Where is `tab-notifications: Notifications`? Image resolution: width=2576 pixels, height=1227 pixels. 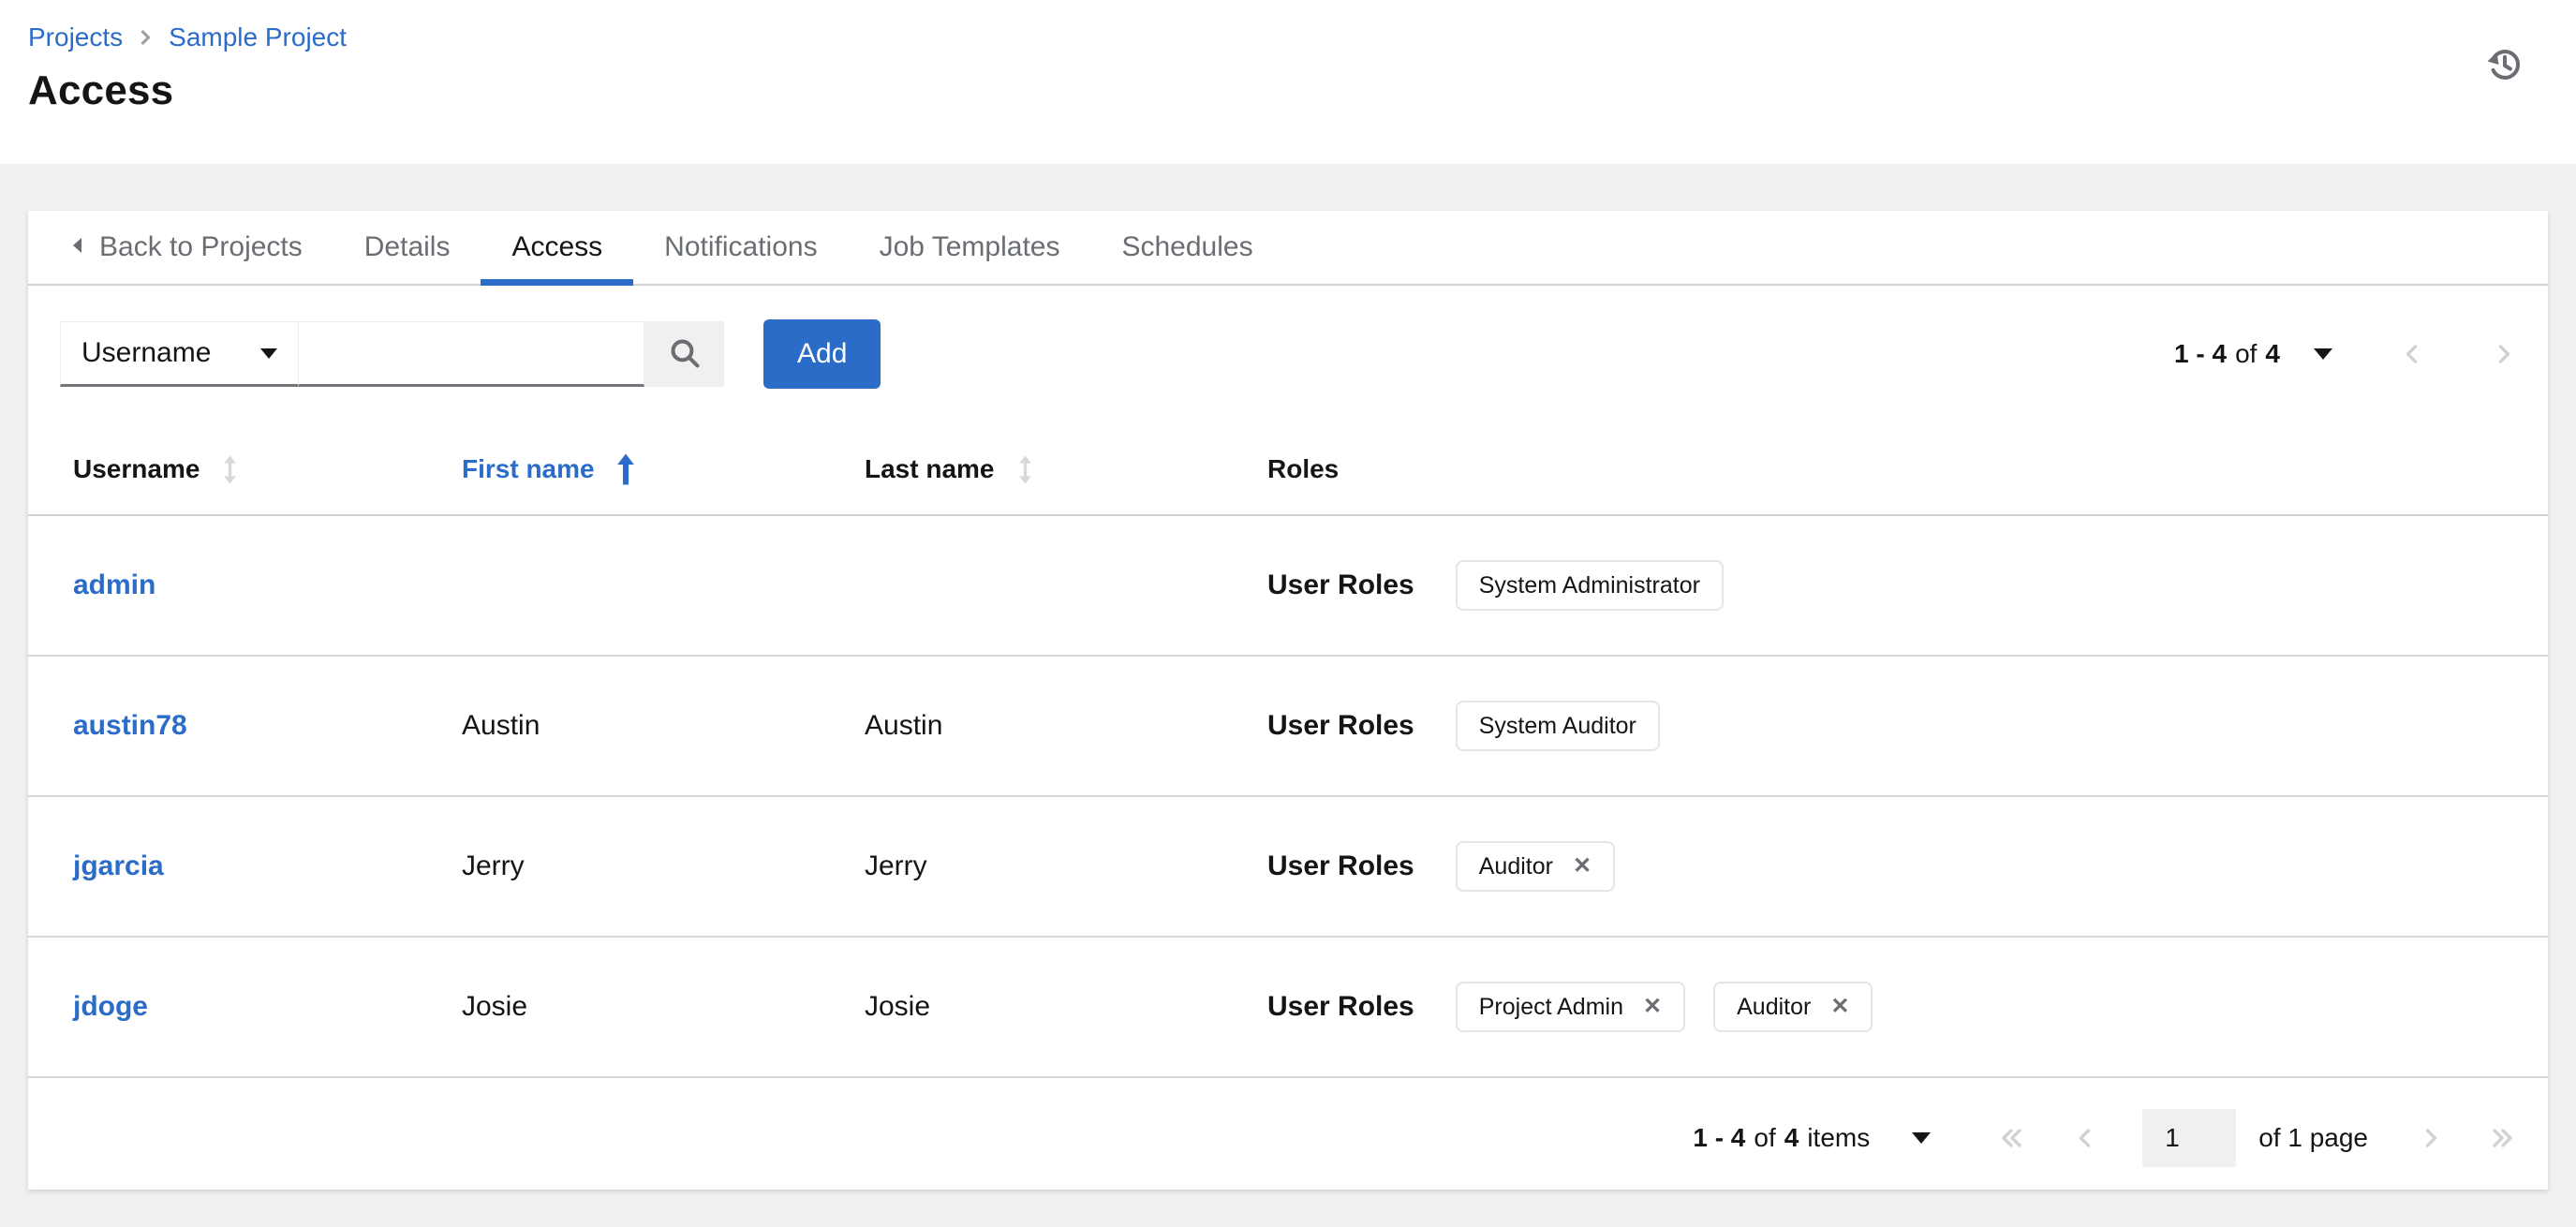 tab-notifications: Notifications is located at coordinates (740, 247).